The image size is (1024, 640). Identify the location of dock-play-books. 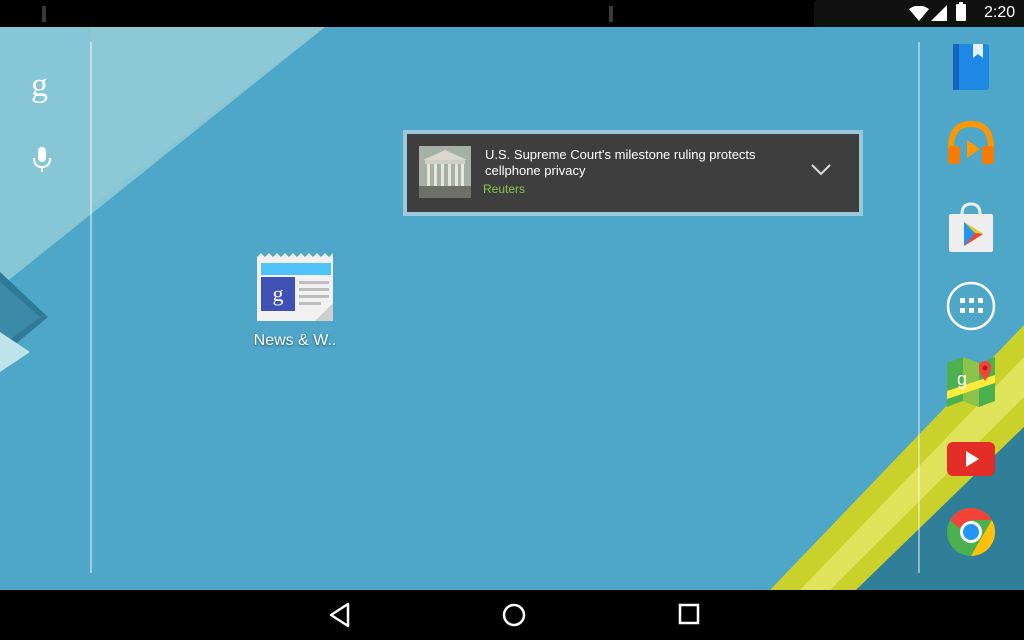
(971, 68).